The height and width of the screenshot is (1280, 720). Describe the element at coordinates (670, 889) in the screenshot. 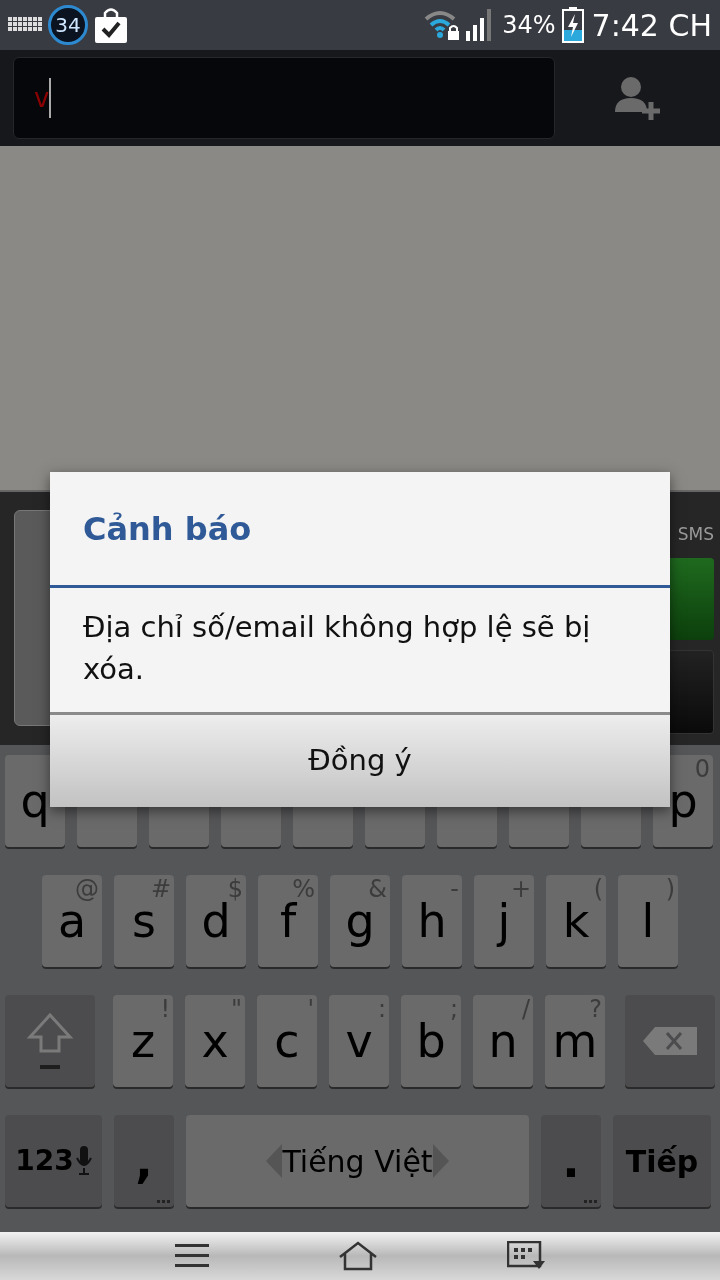

I see `key-hint: )` at that location.